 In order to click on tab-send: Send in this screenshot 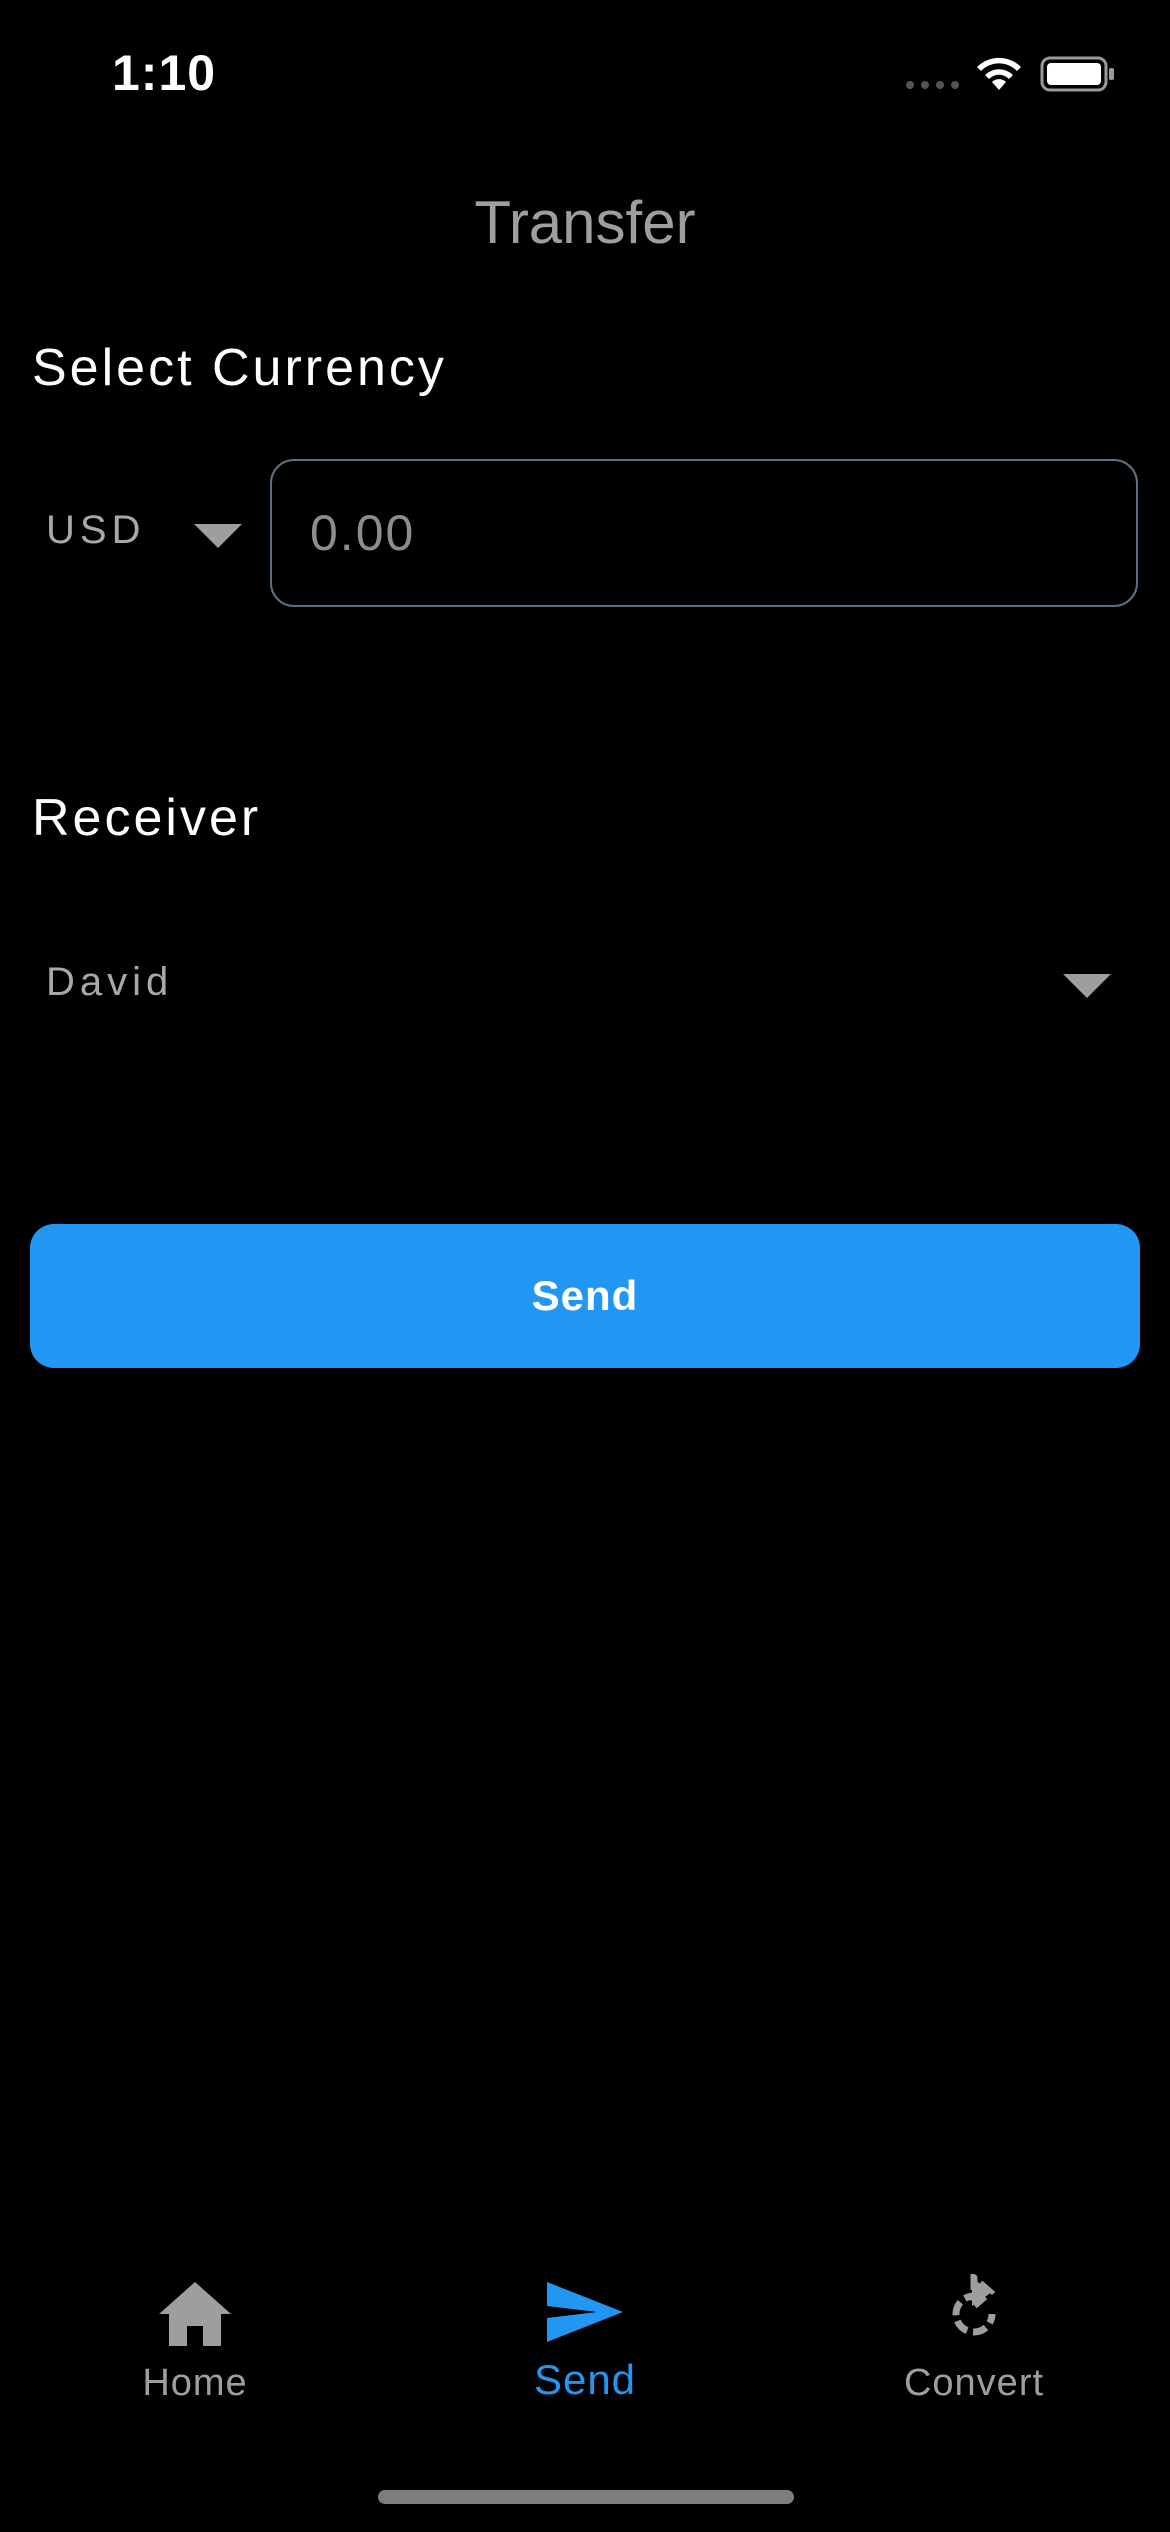, I will do `click(585, 2350)`.